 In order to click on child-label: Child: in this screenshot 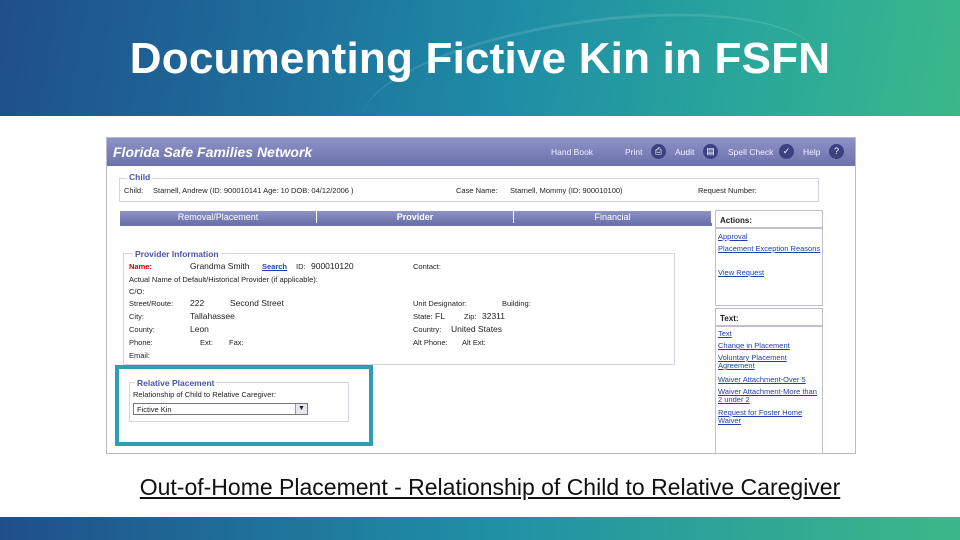, I will do `click(134, 190)`.